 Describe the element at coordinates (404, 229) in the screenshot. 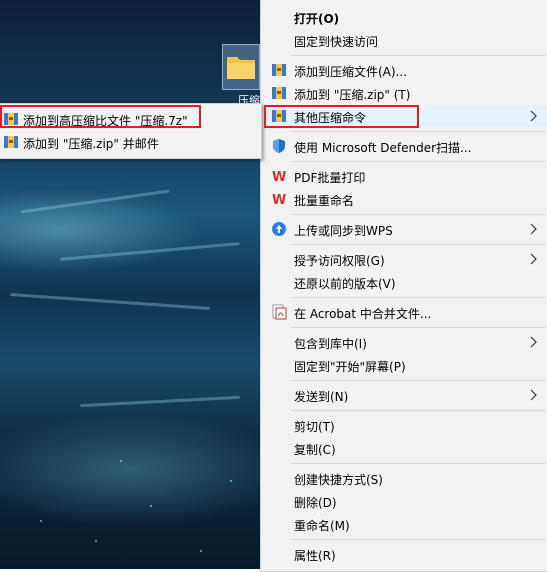

I see `menu-item-upload-wps: 上传或同步到WPS` at that location.